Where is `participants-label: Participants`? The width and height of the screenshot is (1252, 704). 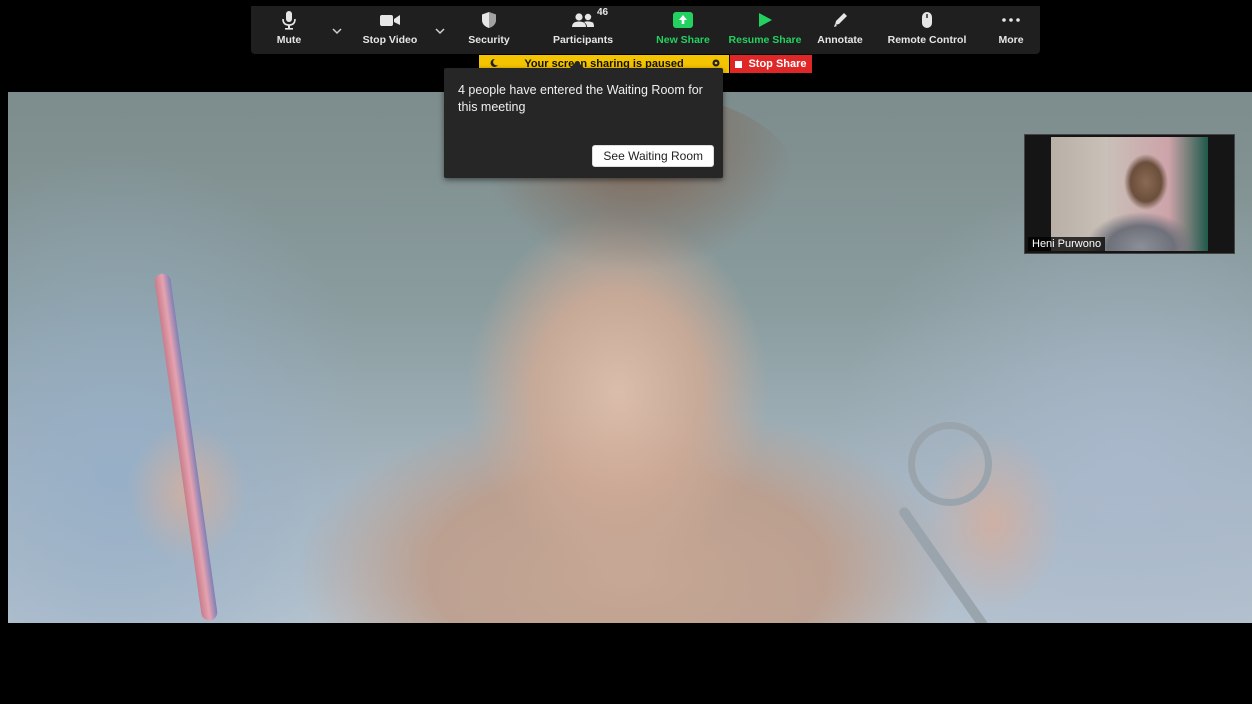 participants-label: Participants is located at coordinates (583, 40).